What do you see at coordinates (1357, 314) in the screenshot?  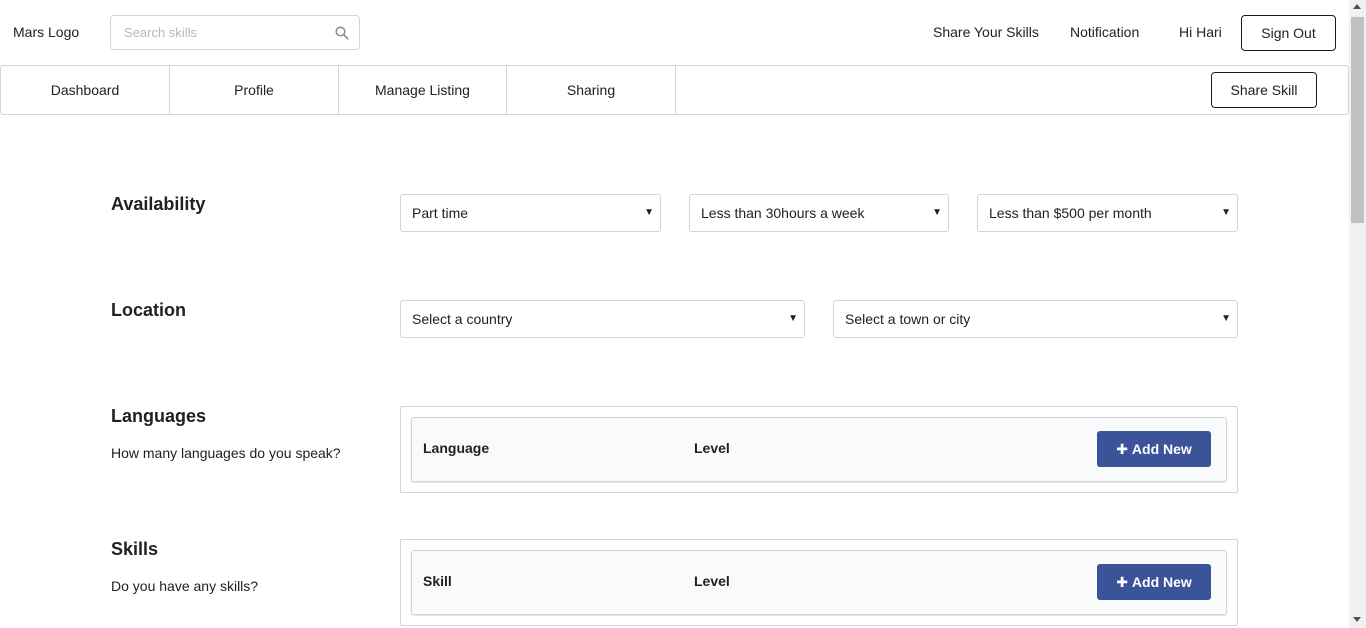 I see `vertical-scrollbar` at bounding box center [1357, 314].